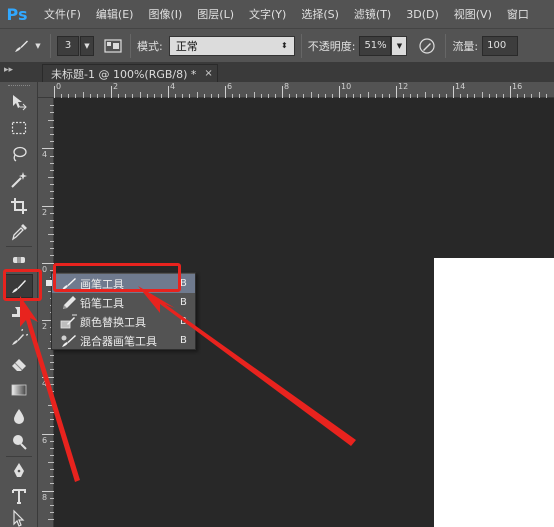  I want to click on opacity-value: 51%, so click(375, 45).